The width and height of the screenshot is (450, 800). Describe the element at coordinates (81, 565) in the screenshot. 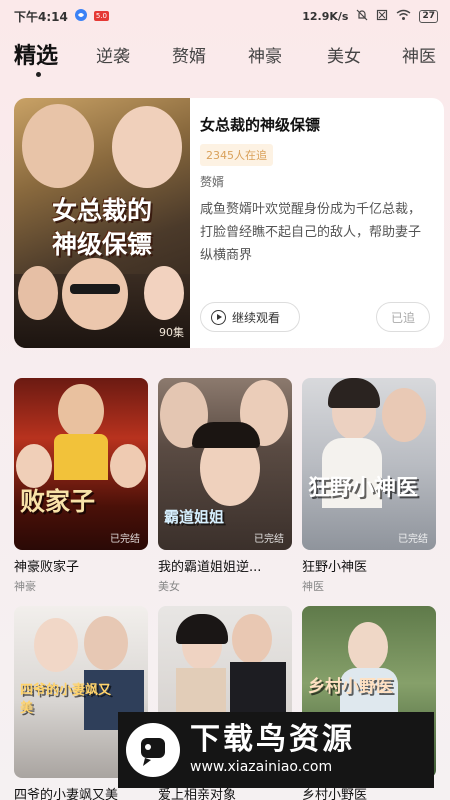

I see `drama-title: 神豪败家子` at that location.